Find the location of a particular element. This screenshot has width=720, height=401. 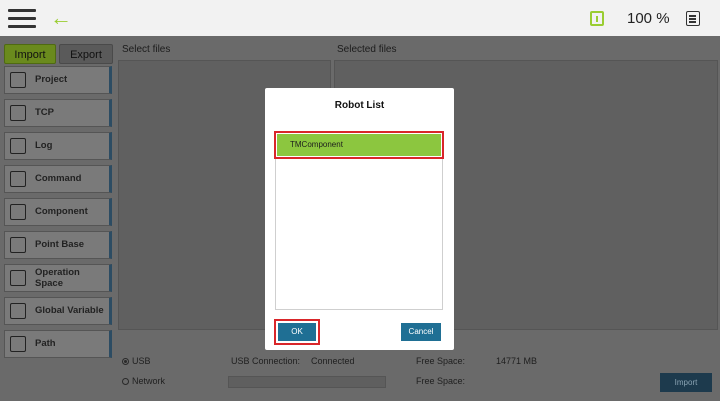

select-files-header: Select files is located at coordinates (146, 49).